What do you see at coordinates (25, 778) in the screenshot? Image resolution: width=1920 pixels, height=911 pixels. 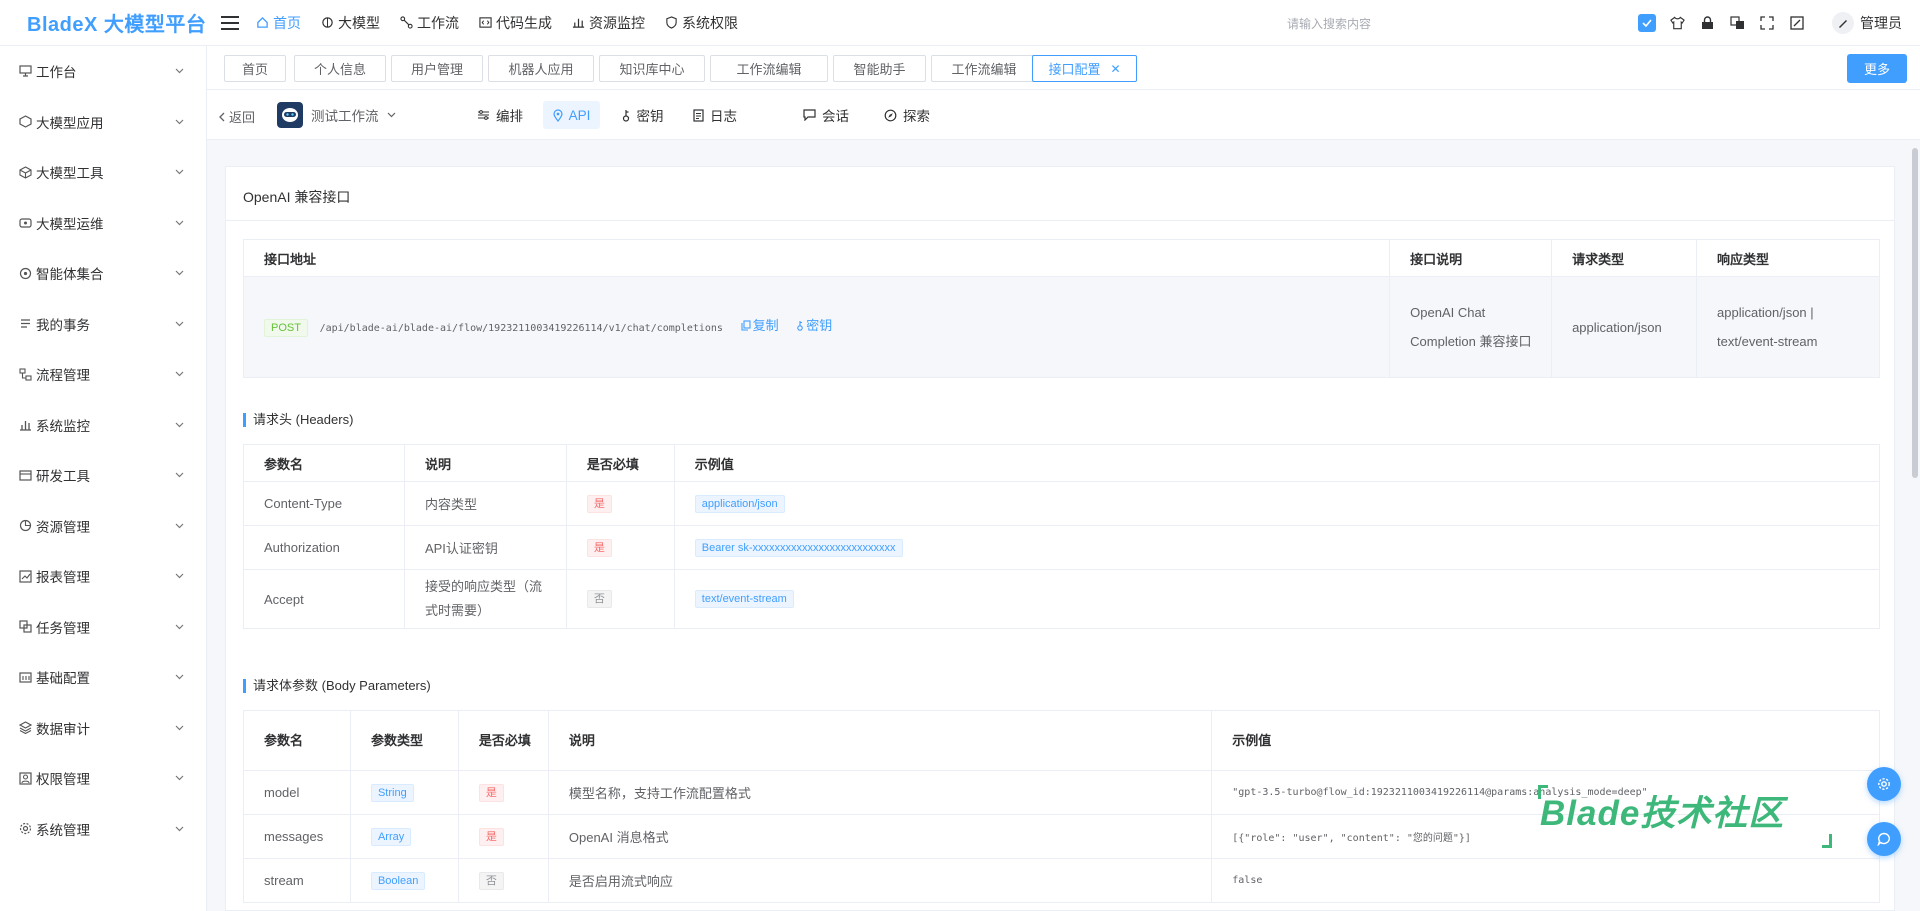 I see `permission-icon` at bounding box center [25, 778].